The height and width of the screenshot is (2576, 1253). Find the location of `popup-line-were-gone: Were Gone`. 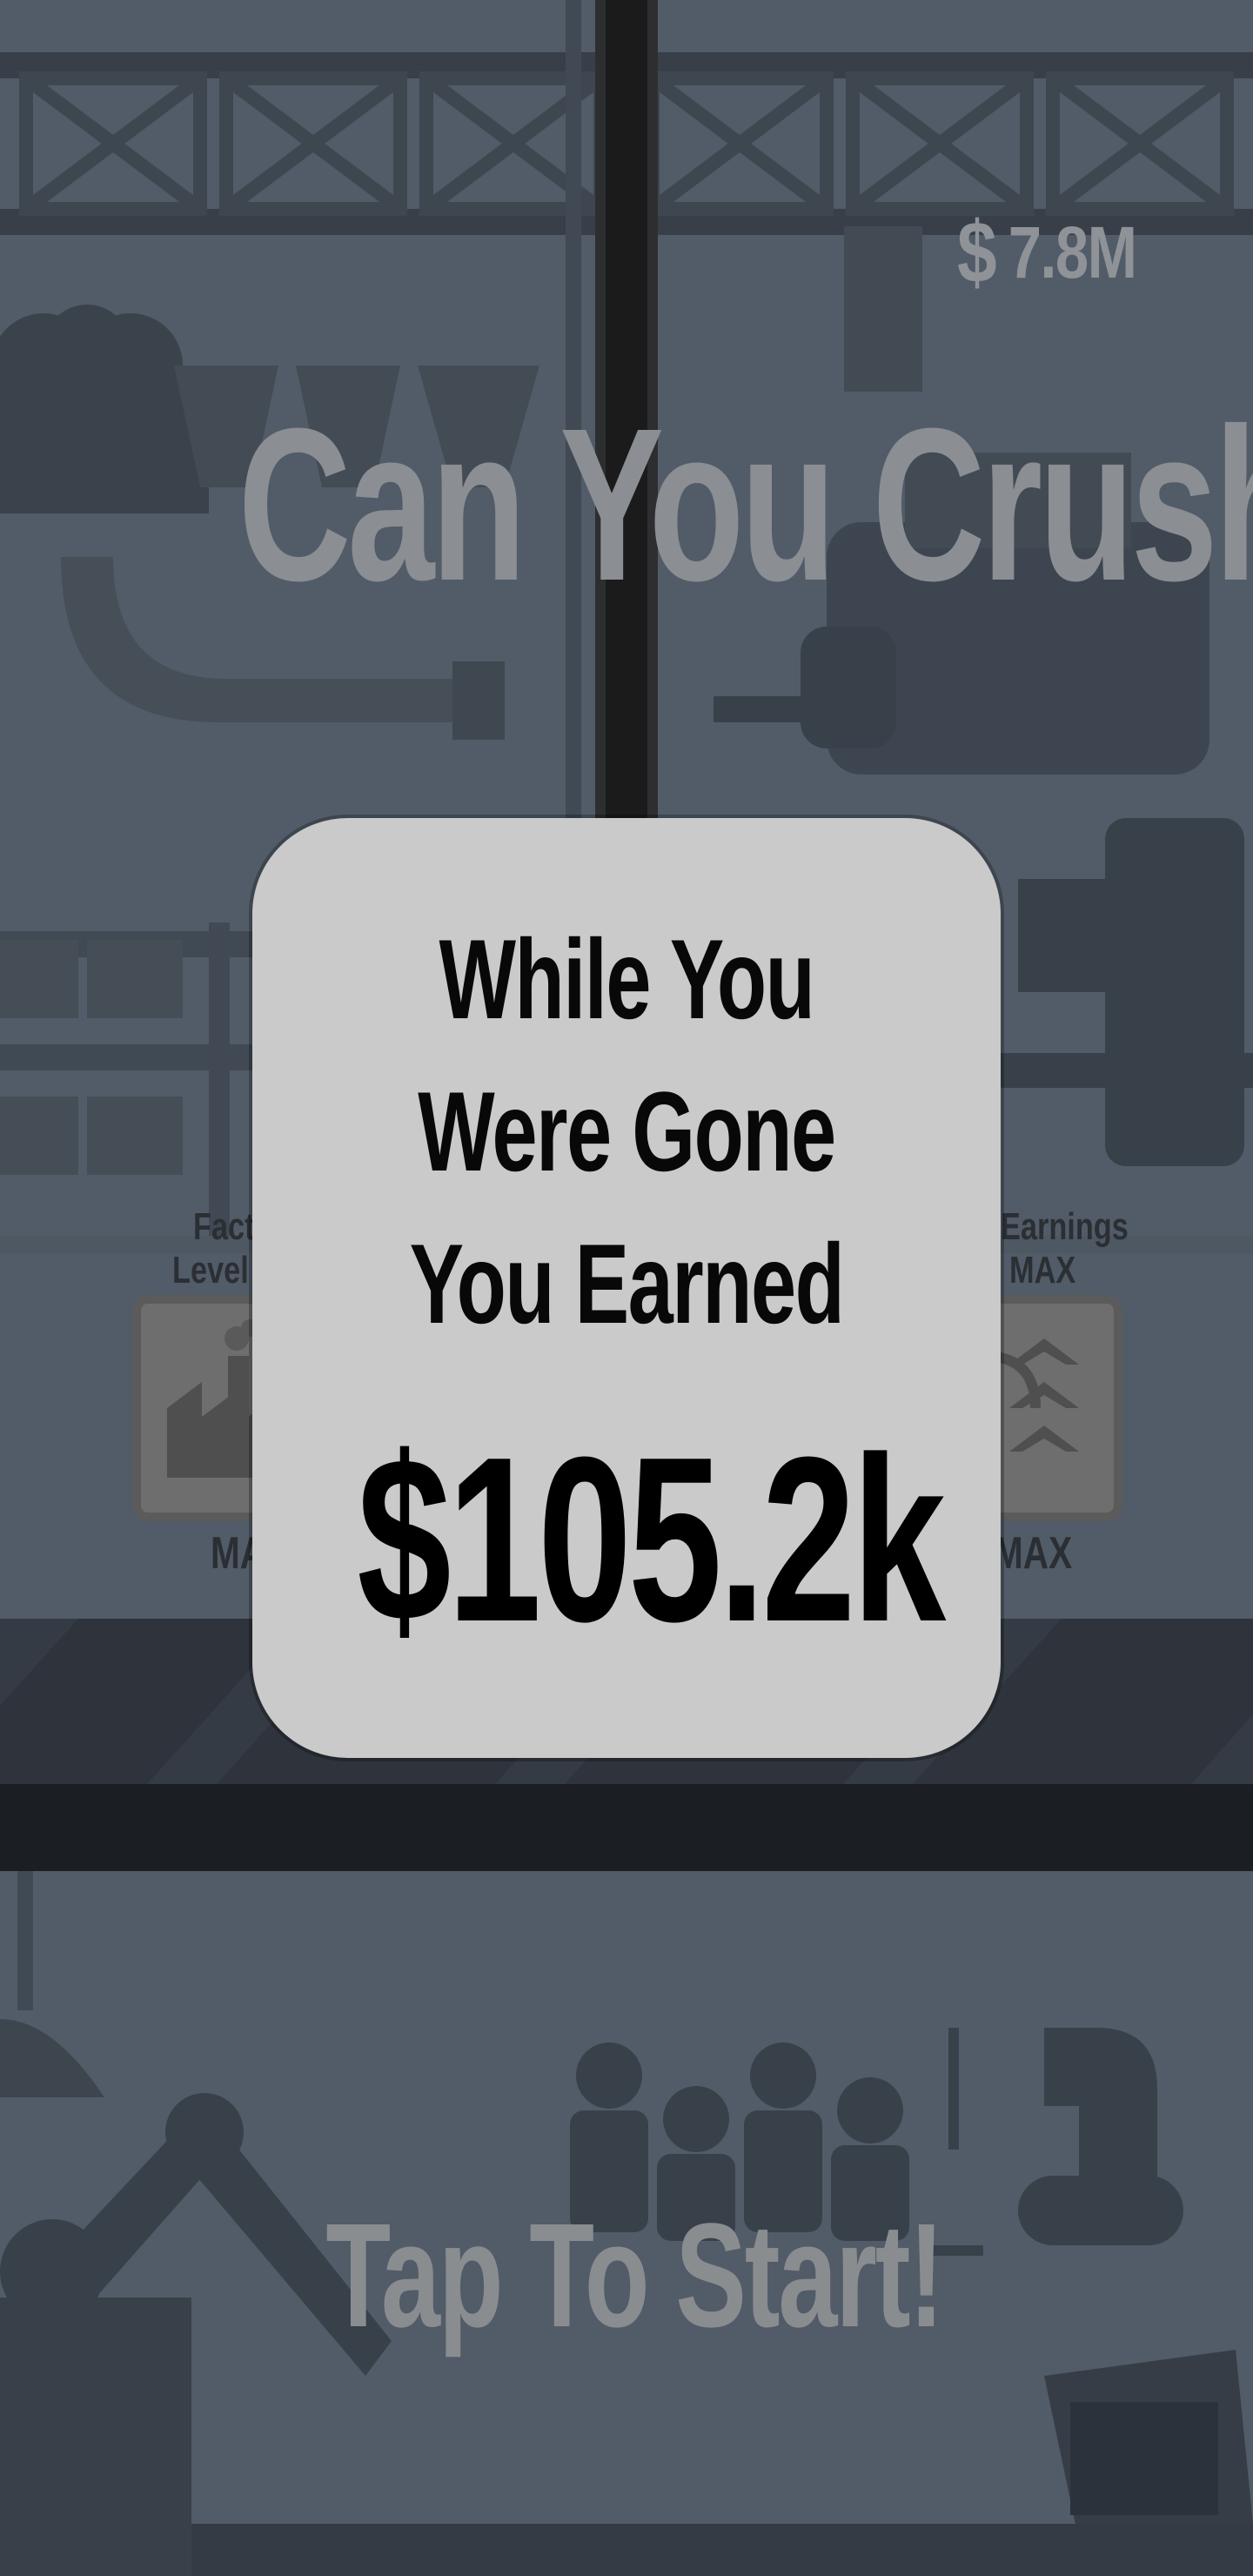

popup-line-were-gone: Were Gone is located at coordinates (627, 1131).